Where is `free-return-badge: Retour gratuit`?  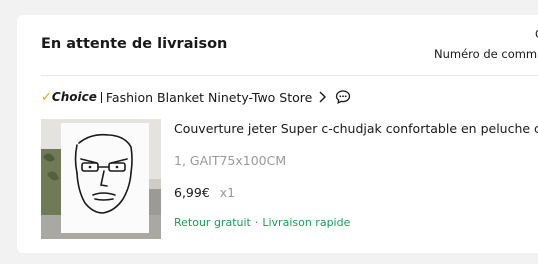
free-return-badge: Retour gratuit is located at coordinates (212, 222).